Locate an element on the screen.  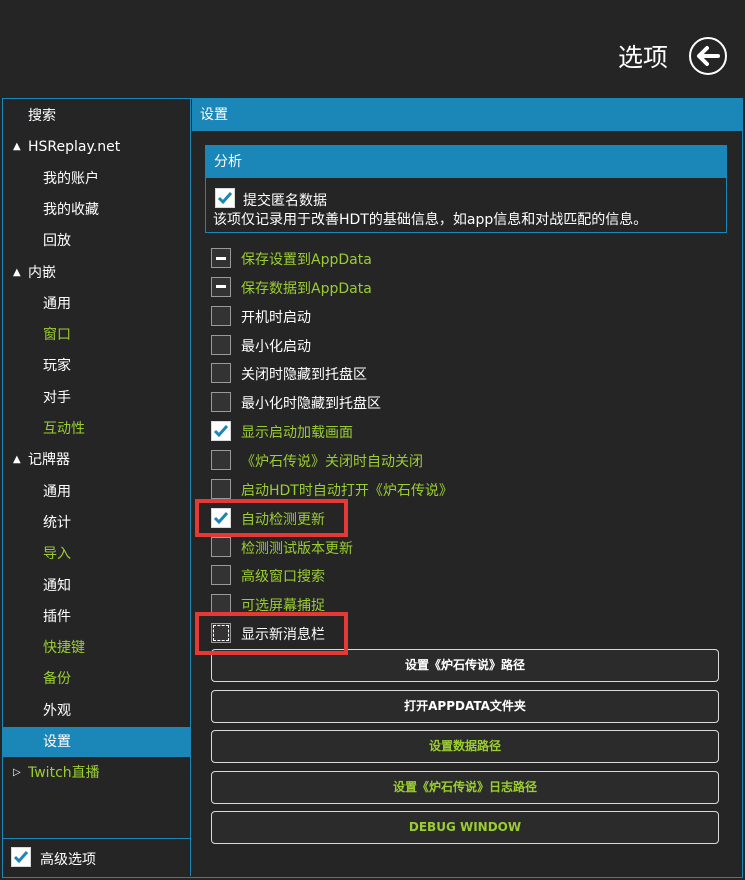
sidebar-item: 导入 is located at coordinates (96, 554).